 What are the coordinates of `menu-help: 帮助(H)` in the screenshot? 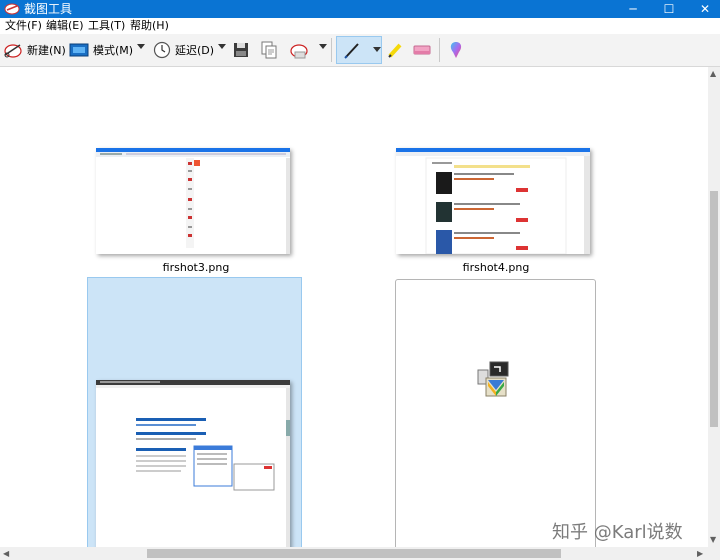 It's located at (149, 26).